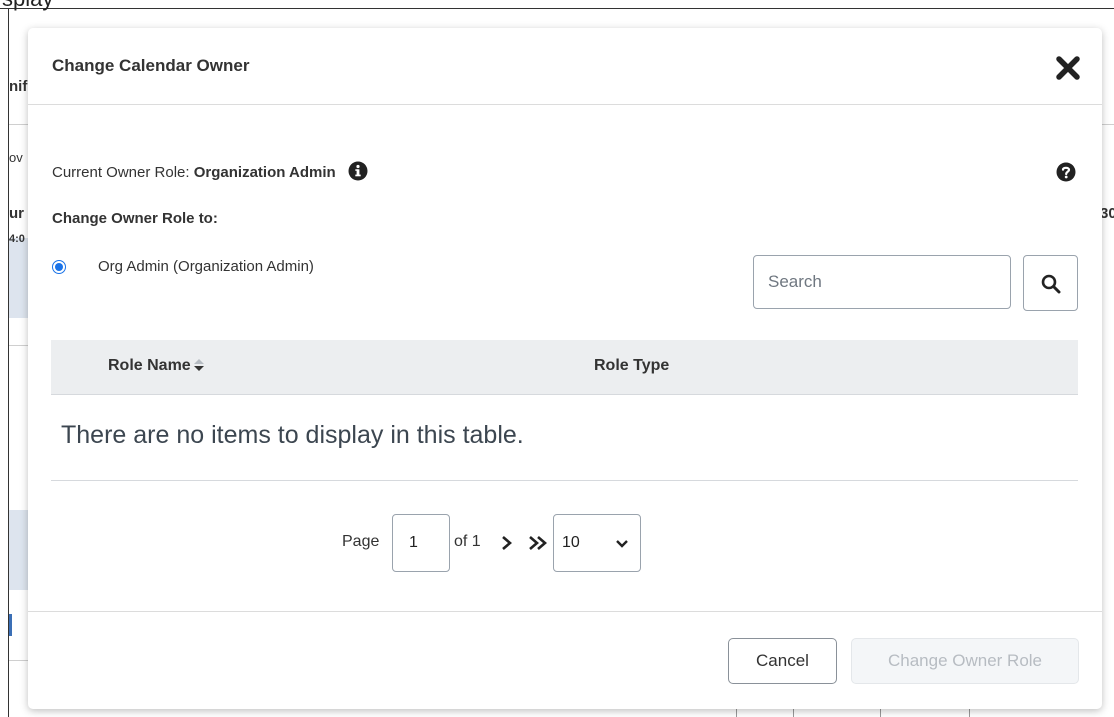 The width and height of the screenshot is (1114, 717). I want to click on close-button, so click(1068, 68).